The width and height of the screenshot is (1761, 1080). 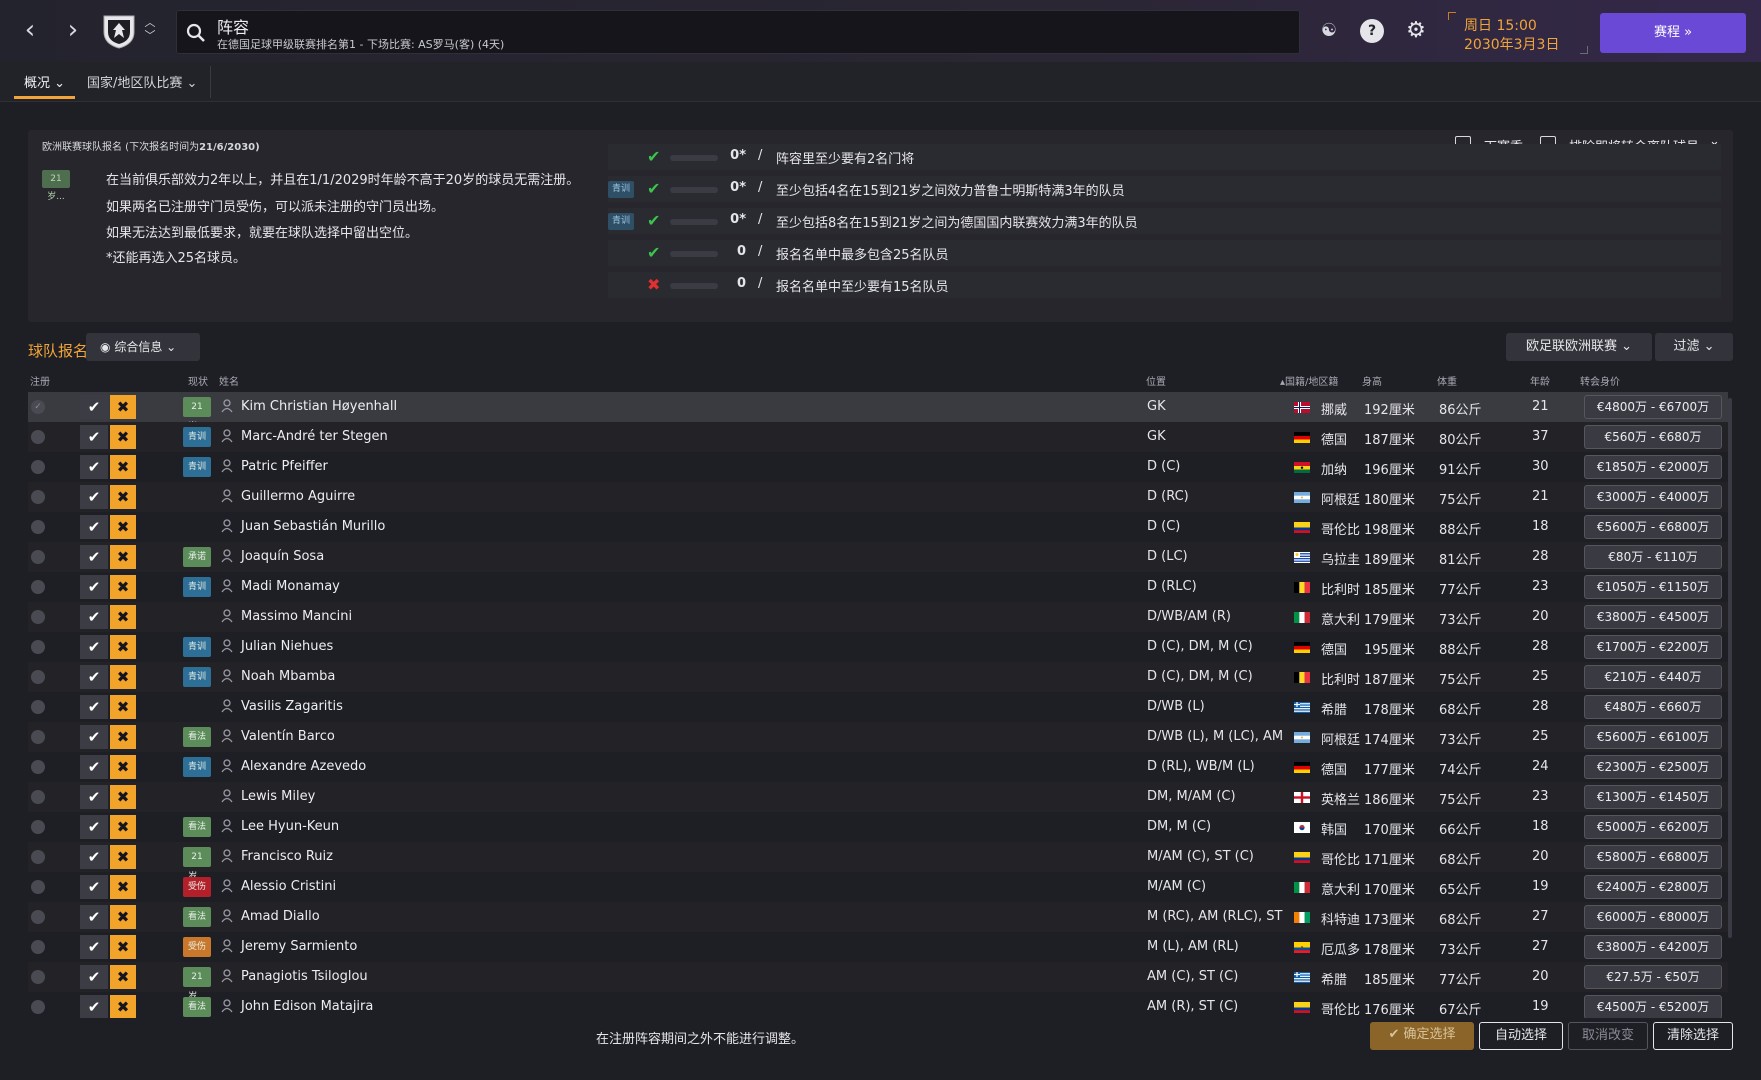 What do you see at coordinates (1340, 858) in the screenshot?
I see `player-nation: 哥伦比` at bounding box center [1340, 858].